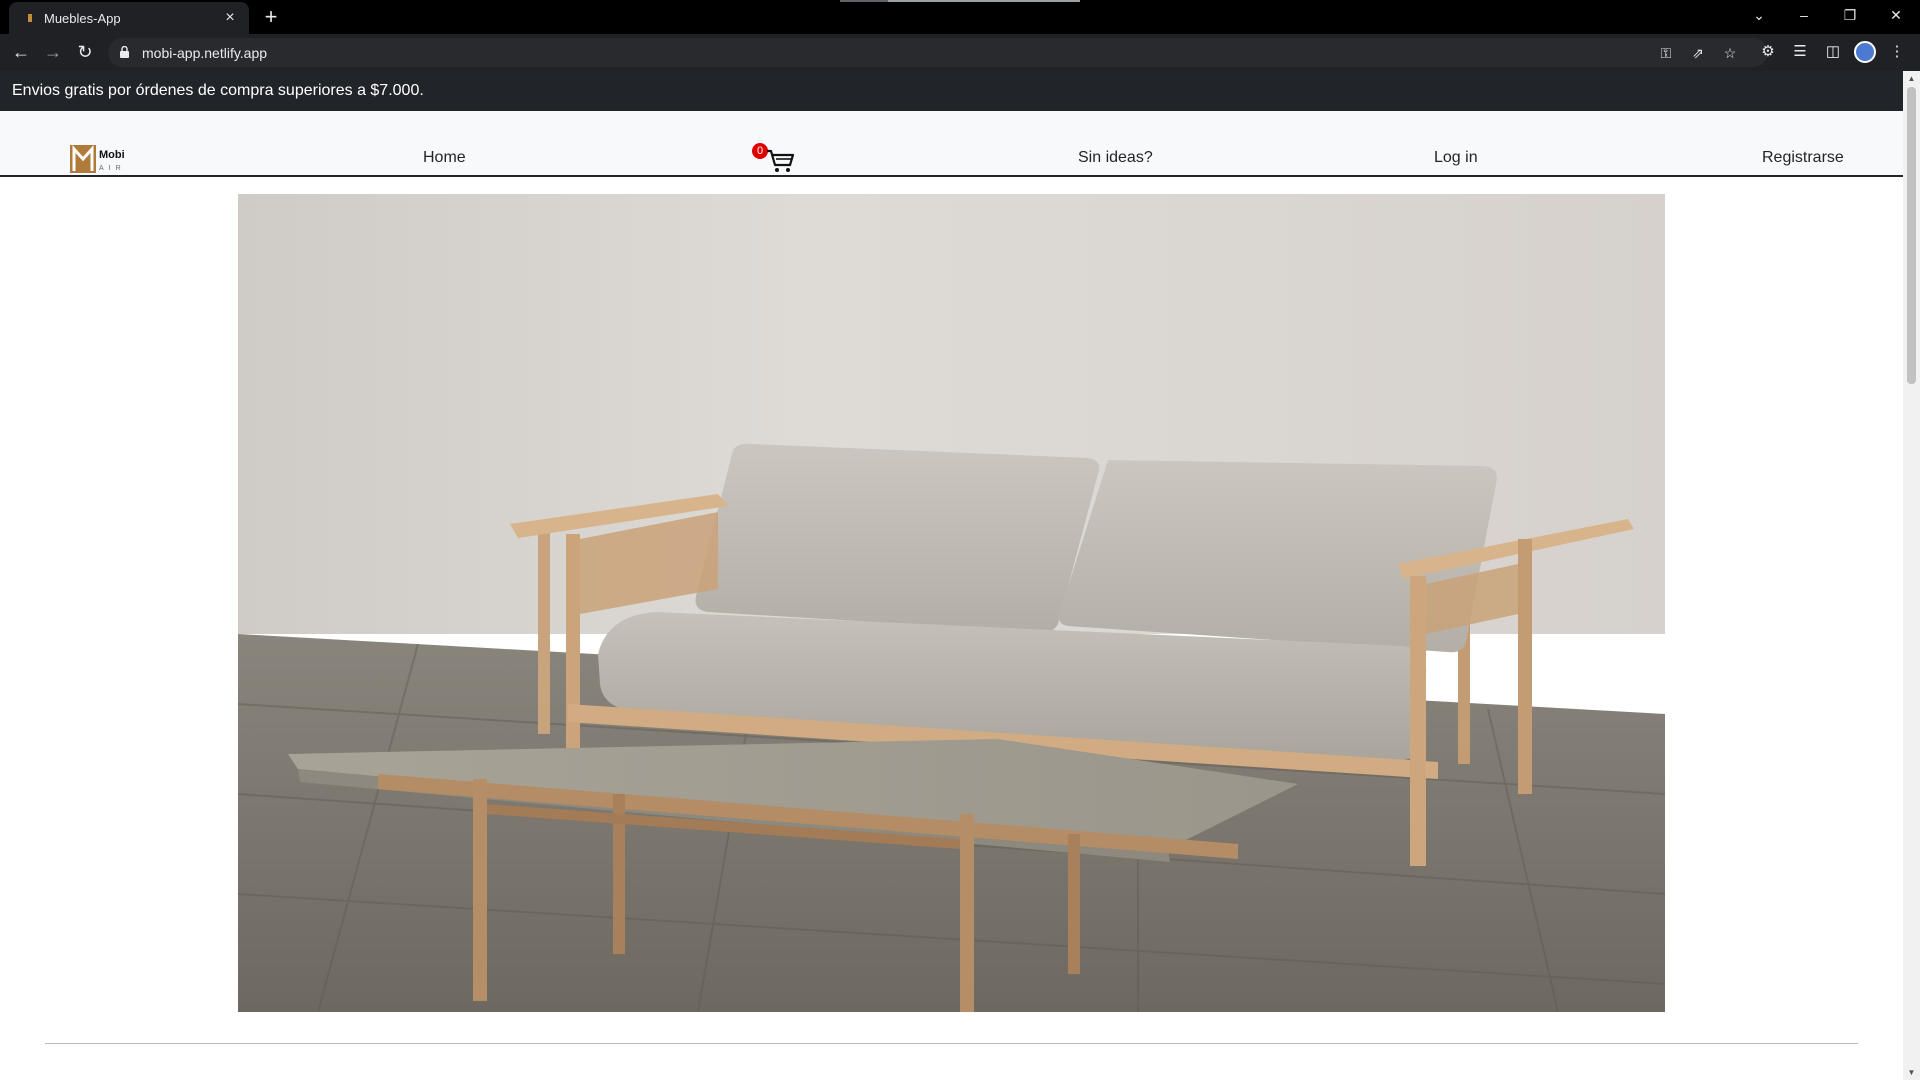 The image size is (1920, 1080). What do you see at coordinates (1800, 52) in the screenshot?
I see `reading-list-icon: ☰` at bounding box center [1800, 52].